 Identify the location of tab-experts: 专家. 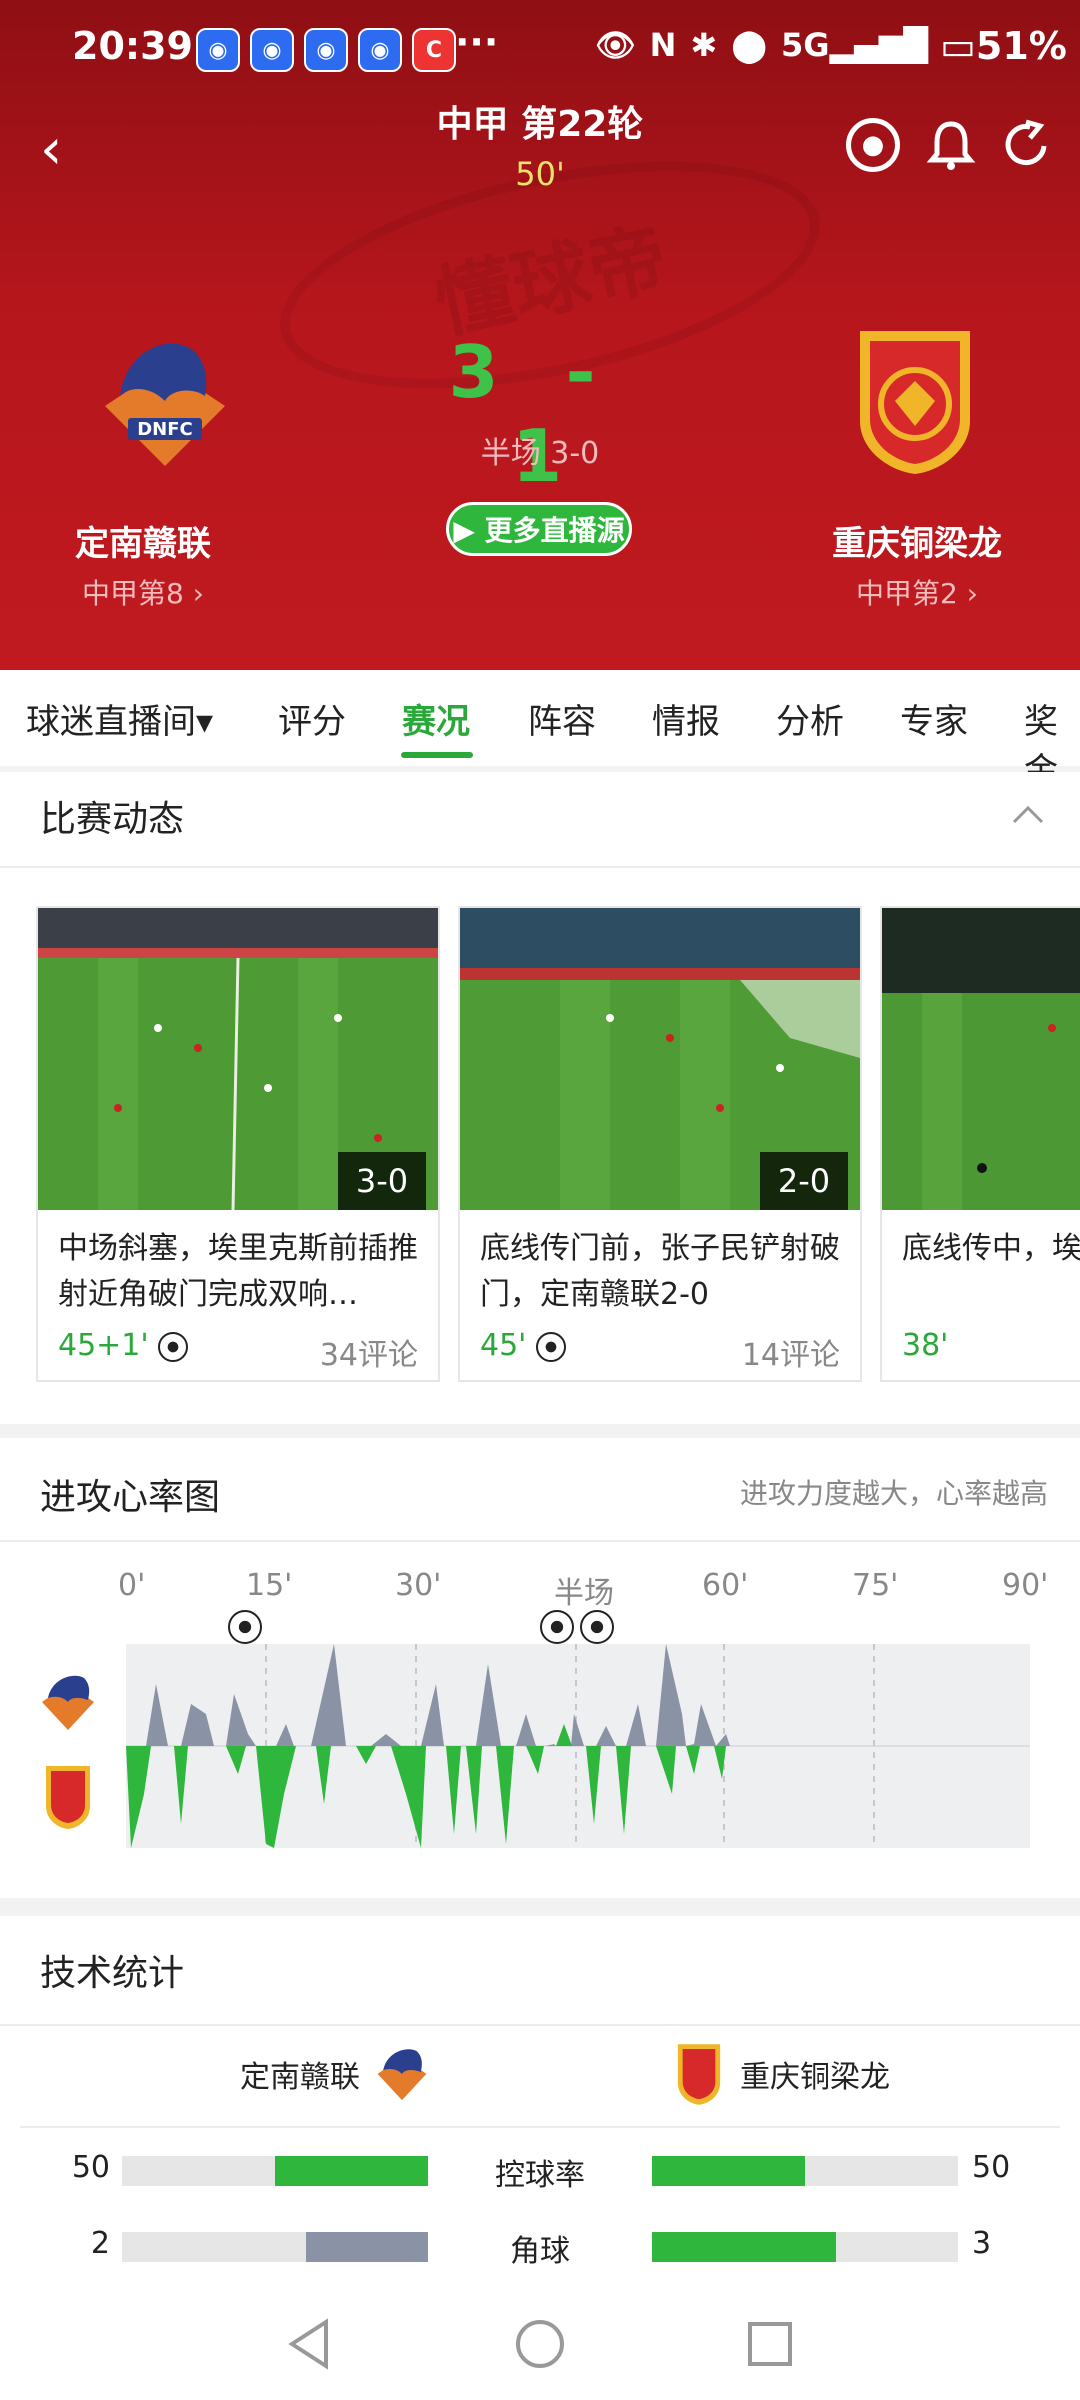
(934, 718).